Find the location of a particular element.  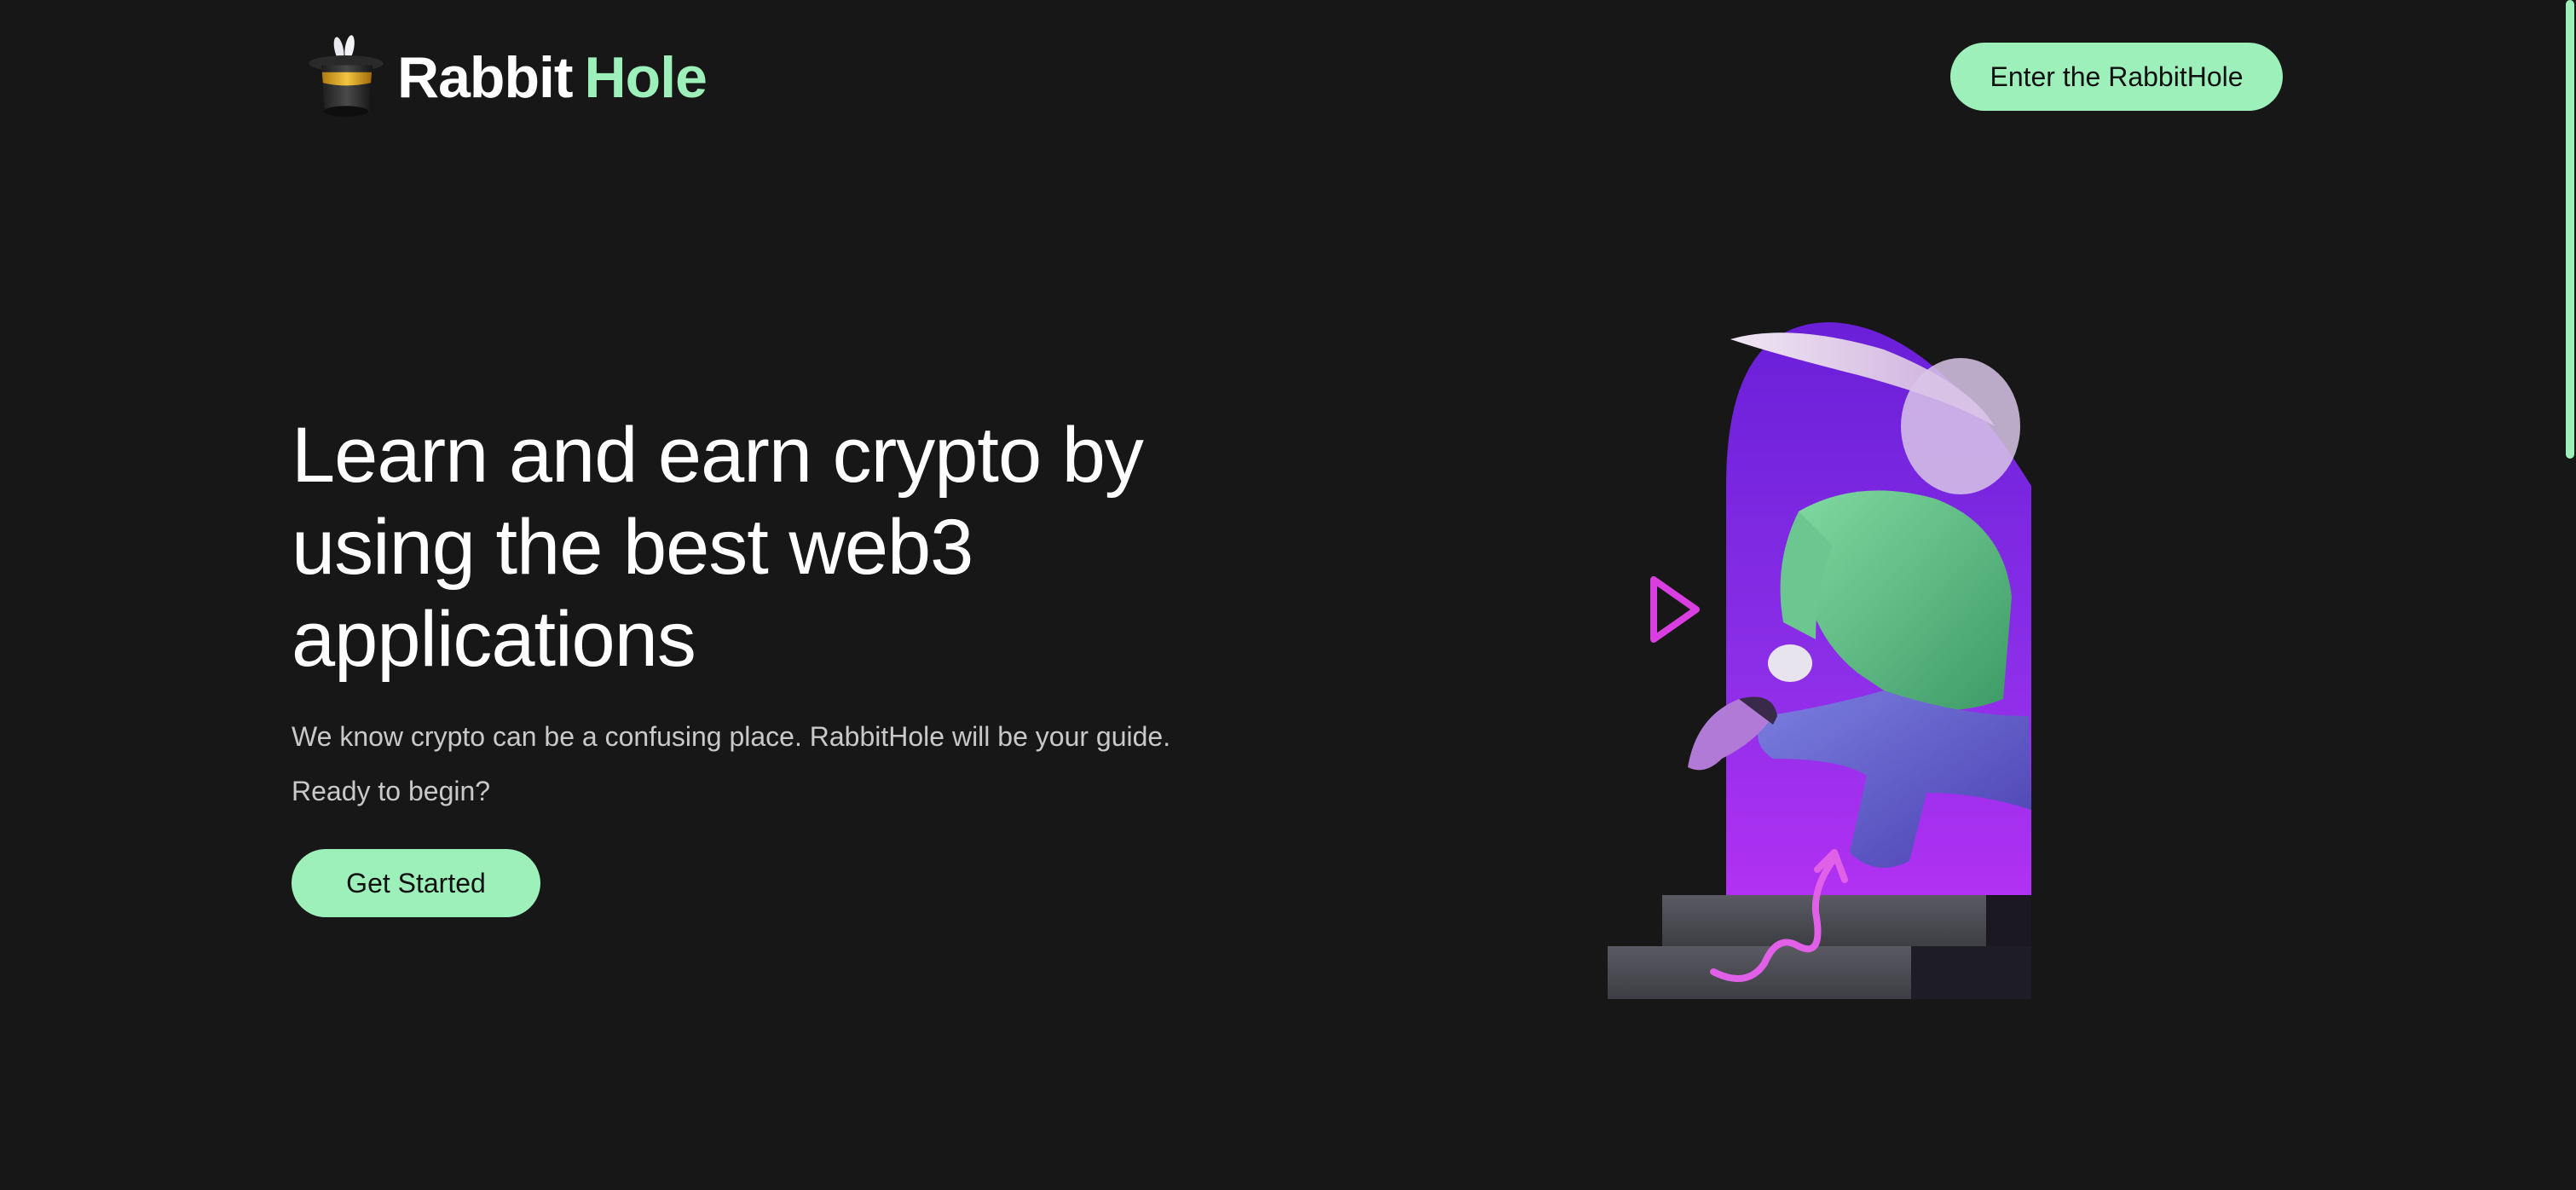

enter-rabbithole-button: Enter the RabbitHole is located at coordinates (2116, 77).